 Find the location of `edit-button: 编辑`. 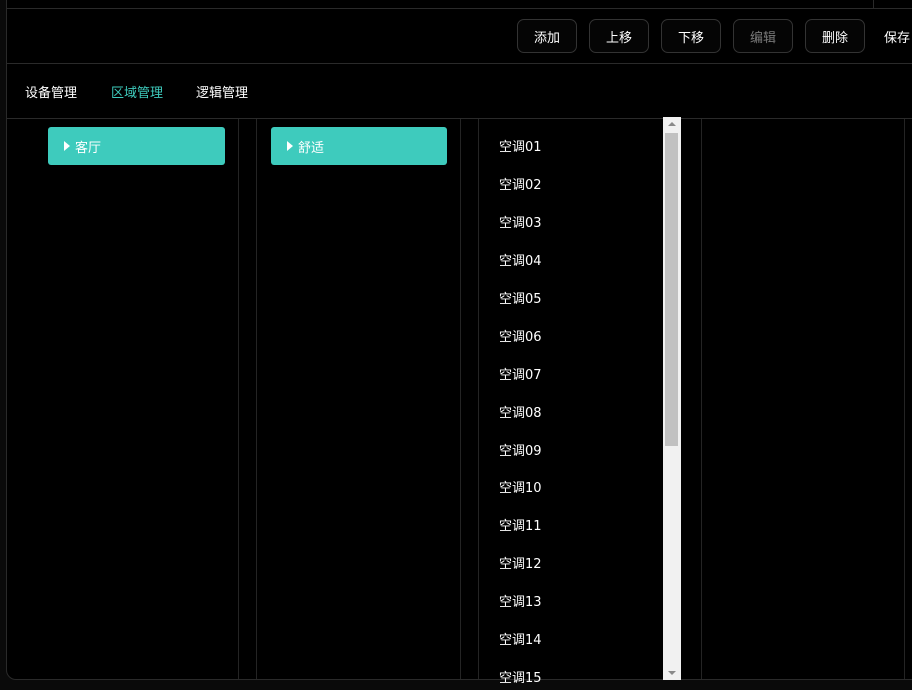

edit-button: 编辑 is located at coordinates (763, 36).